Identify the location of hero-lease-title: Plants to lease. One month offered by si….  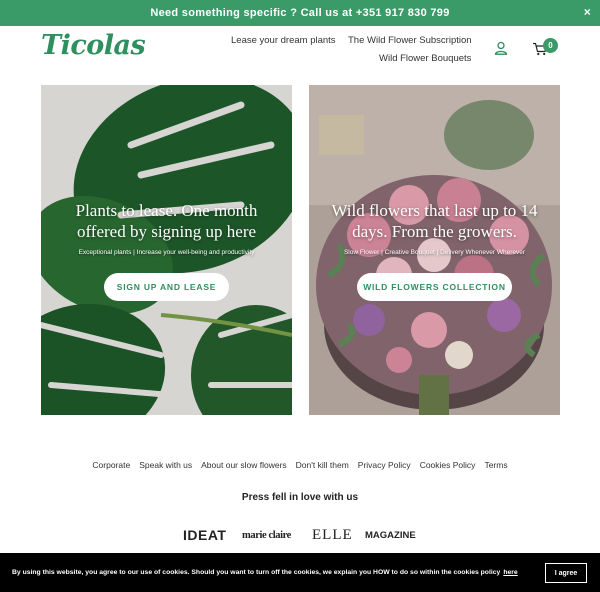
(166, 221).